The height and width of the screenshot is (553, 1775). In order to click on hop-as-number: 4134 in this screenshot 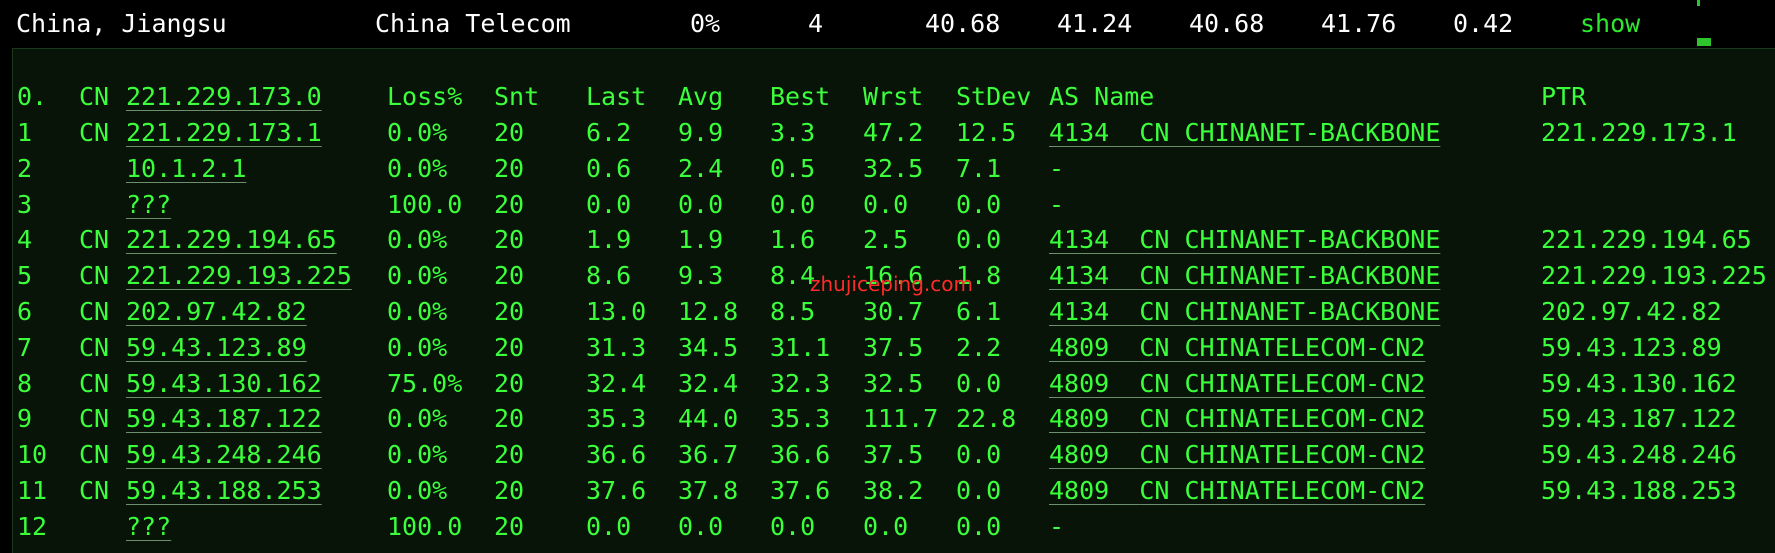, I will do `click(1079, 276)`.